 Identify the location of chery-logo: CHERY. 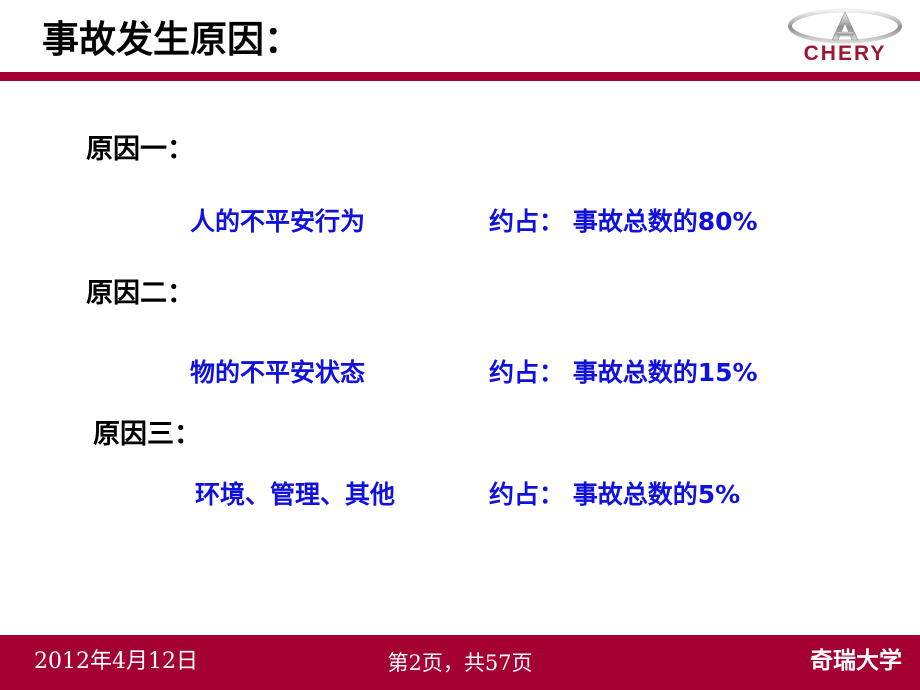
(845, 37).